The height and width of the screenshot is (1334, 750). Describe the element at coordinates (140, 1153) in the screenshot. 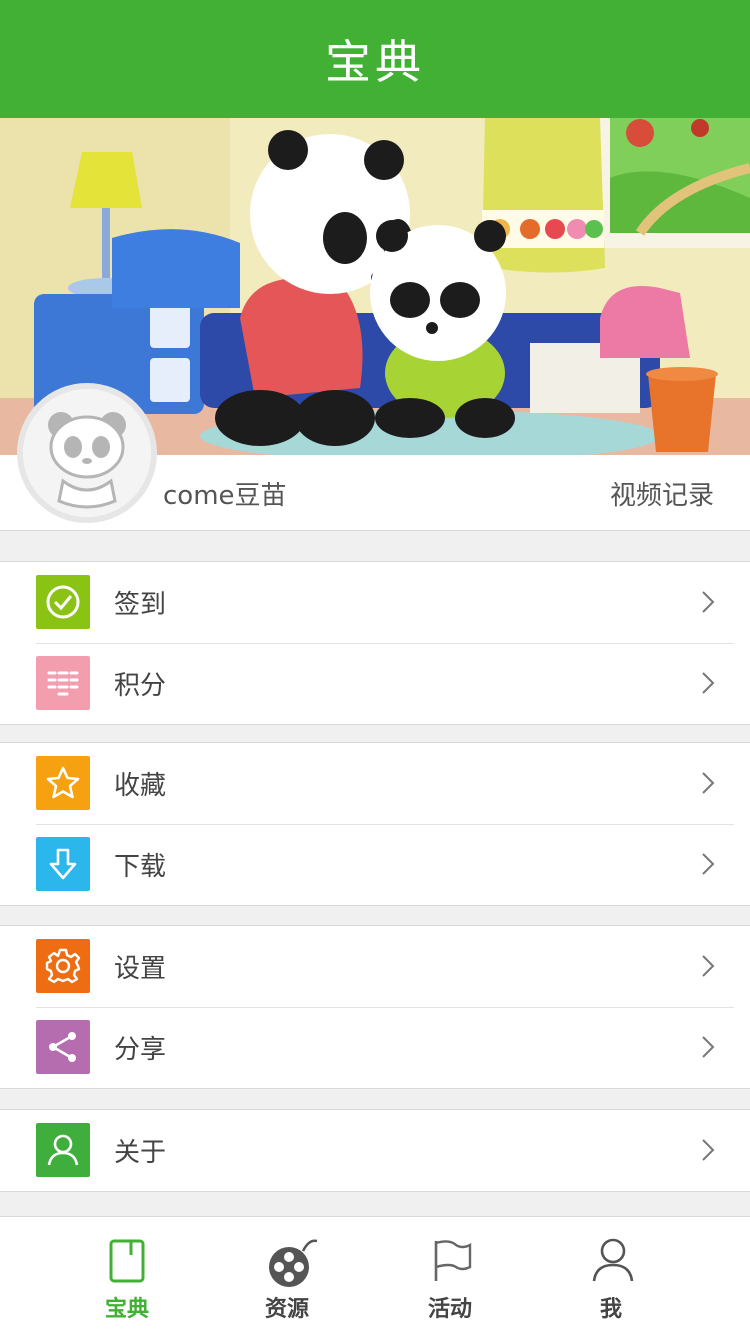

I see `menu-item-label: 关于` at that location.